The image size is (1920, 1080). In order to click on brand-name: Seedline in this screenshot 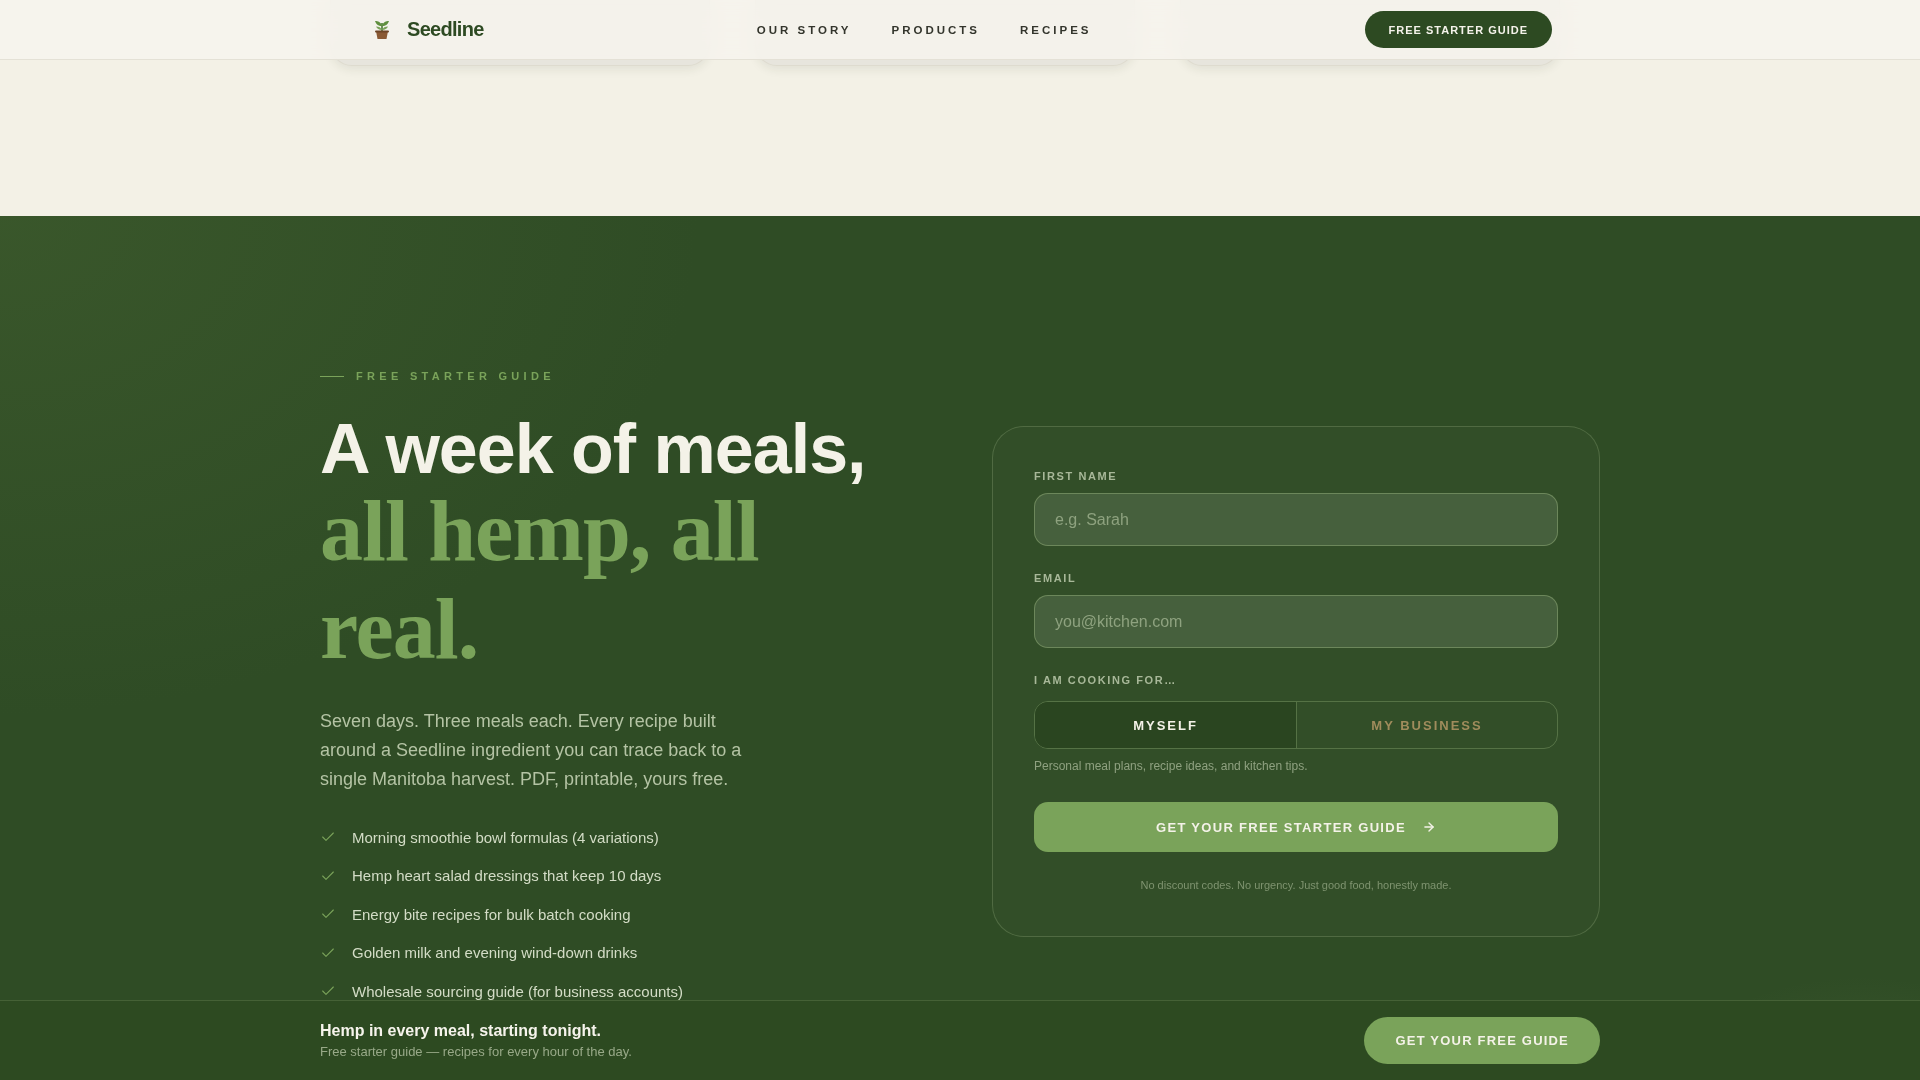, I will do `click(445, 29)`.